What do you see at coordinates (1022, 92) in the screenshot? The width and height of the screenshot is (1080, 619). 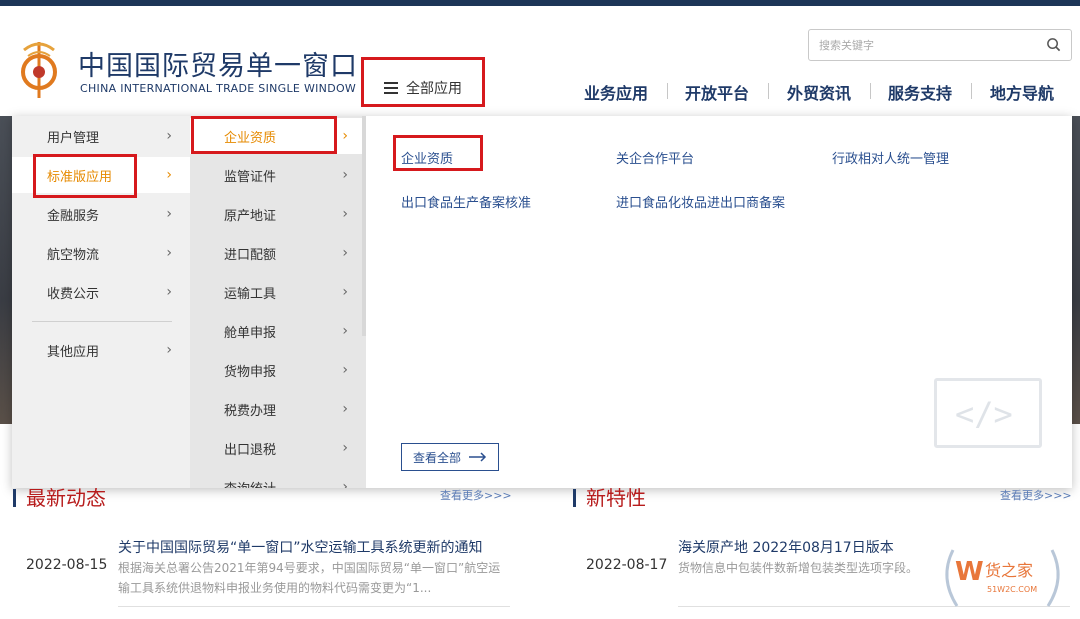 I see `nav-local-navigation: 地方导航` at bounding box center [1022, 92].